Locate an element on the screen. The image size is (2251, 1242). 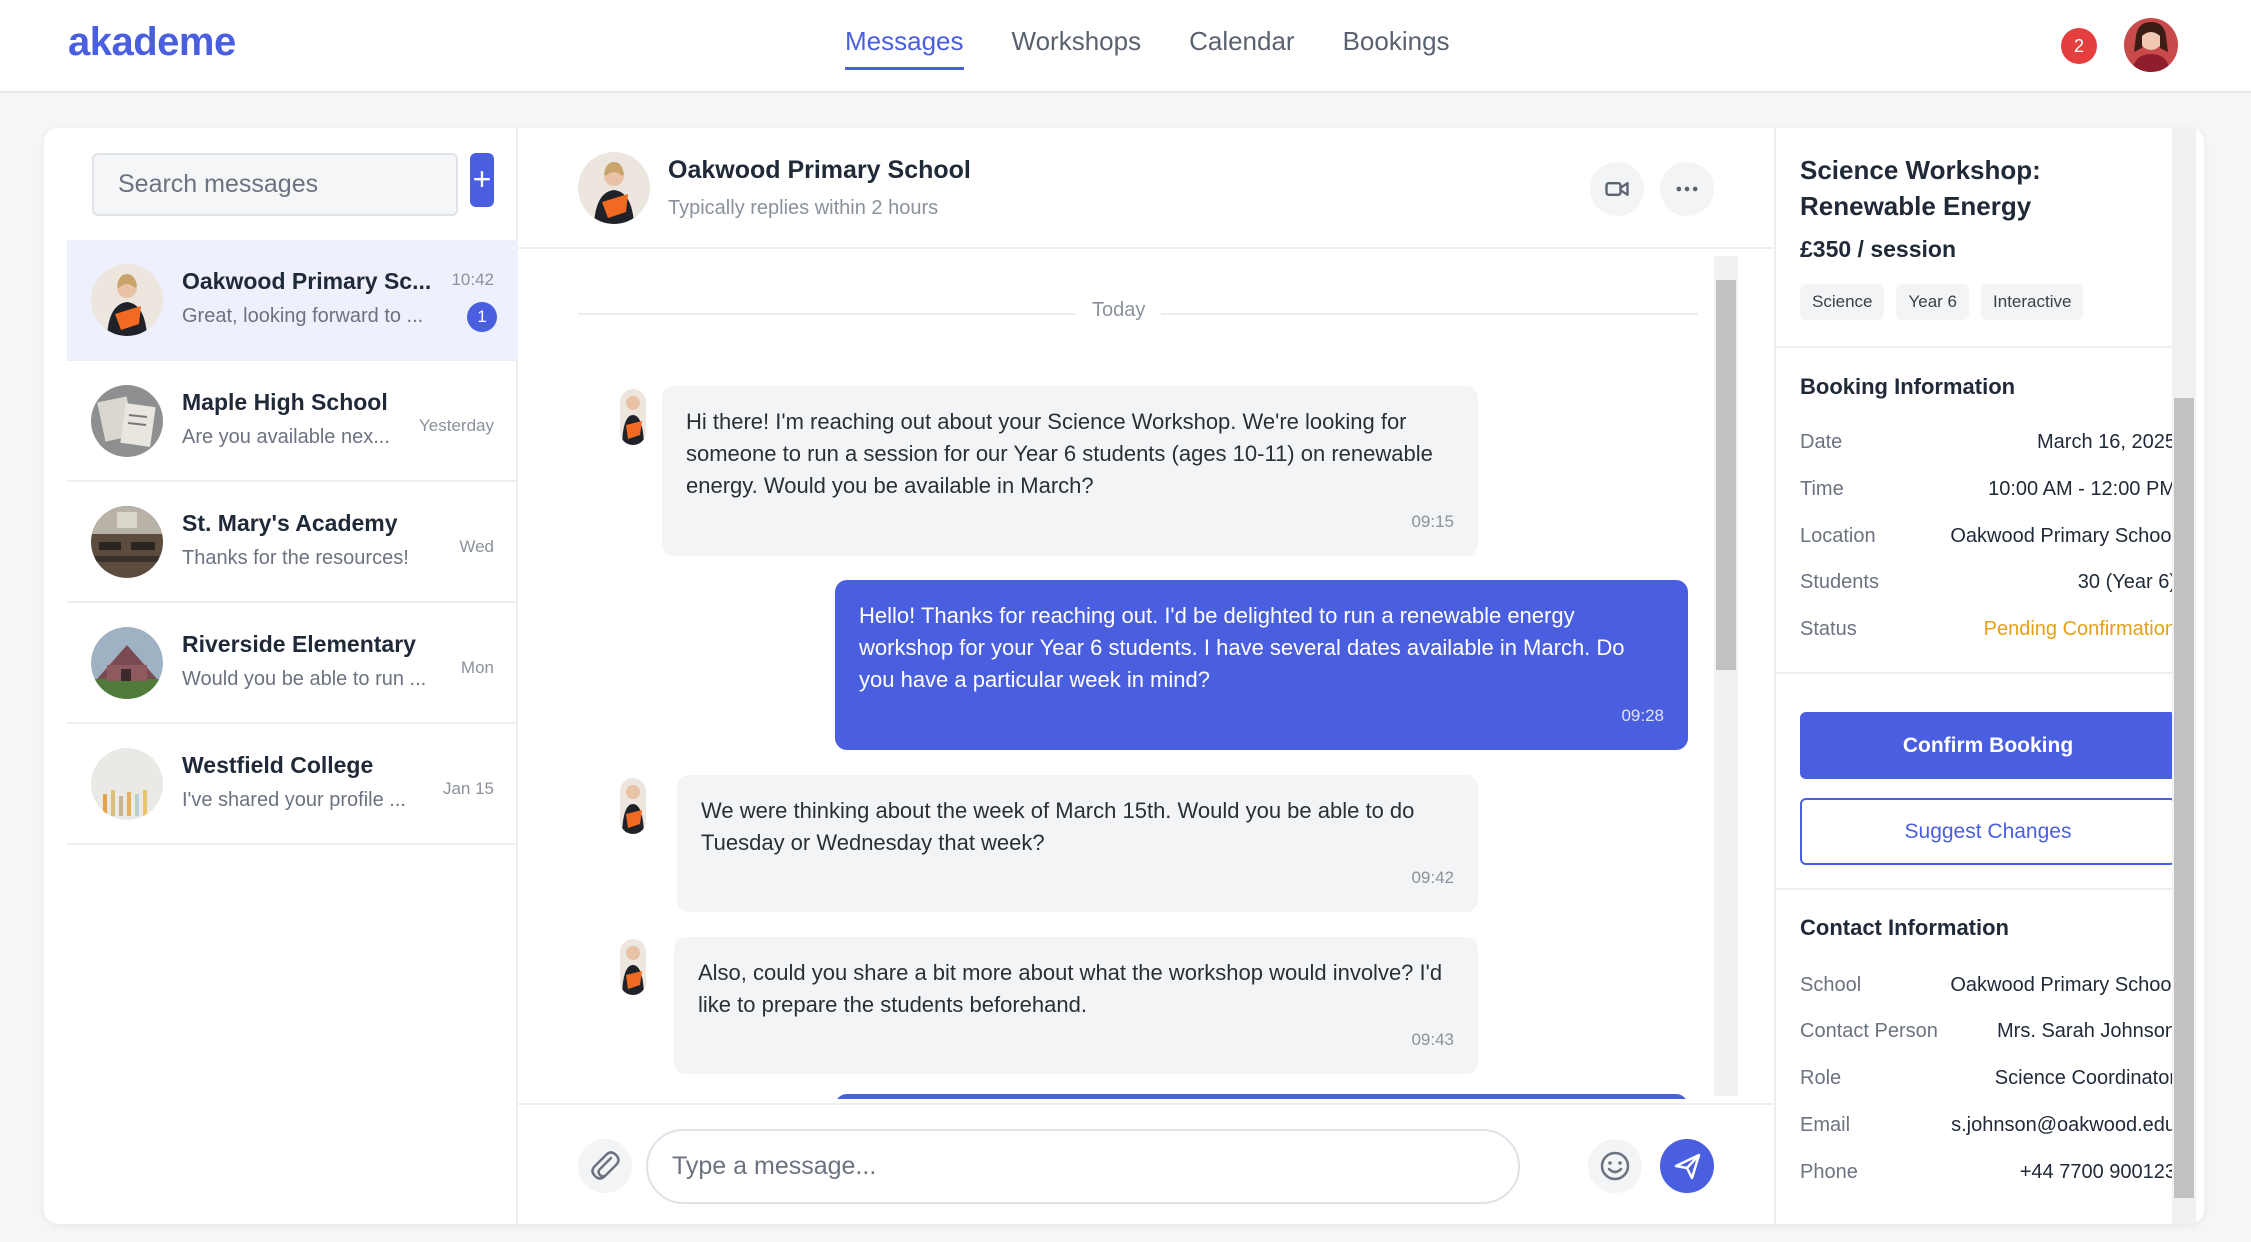
nav-workshops: Workshops is located at coordinates (1077, 48).